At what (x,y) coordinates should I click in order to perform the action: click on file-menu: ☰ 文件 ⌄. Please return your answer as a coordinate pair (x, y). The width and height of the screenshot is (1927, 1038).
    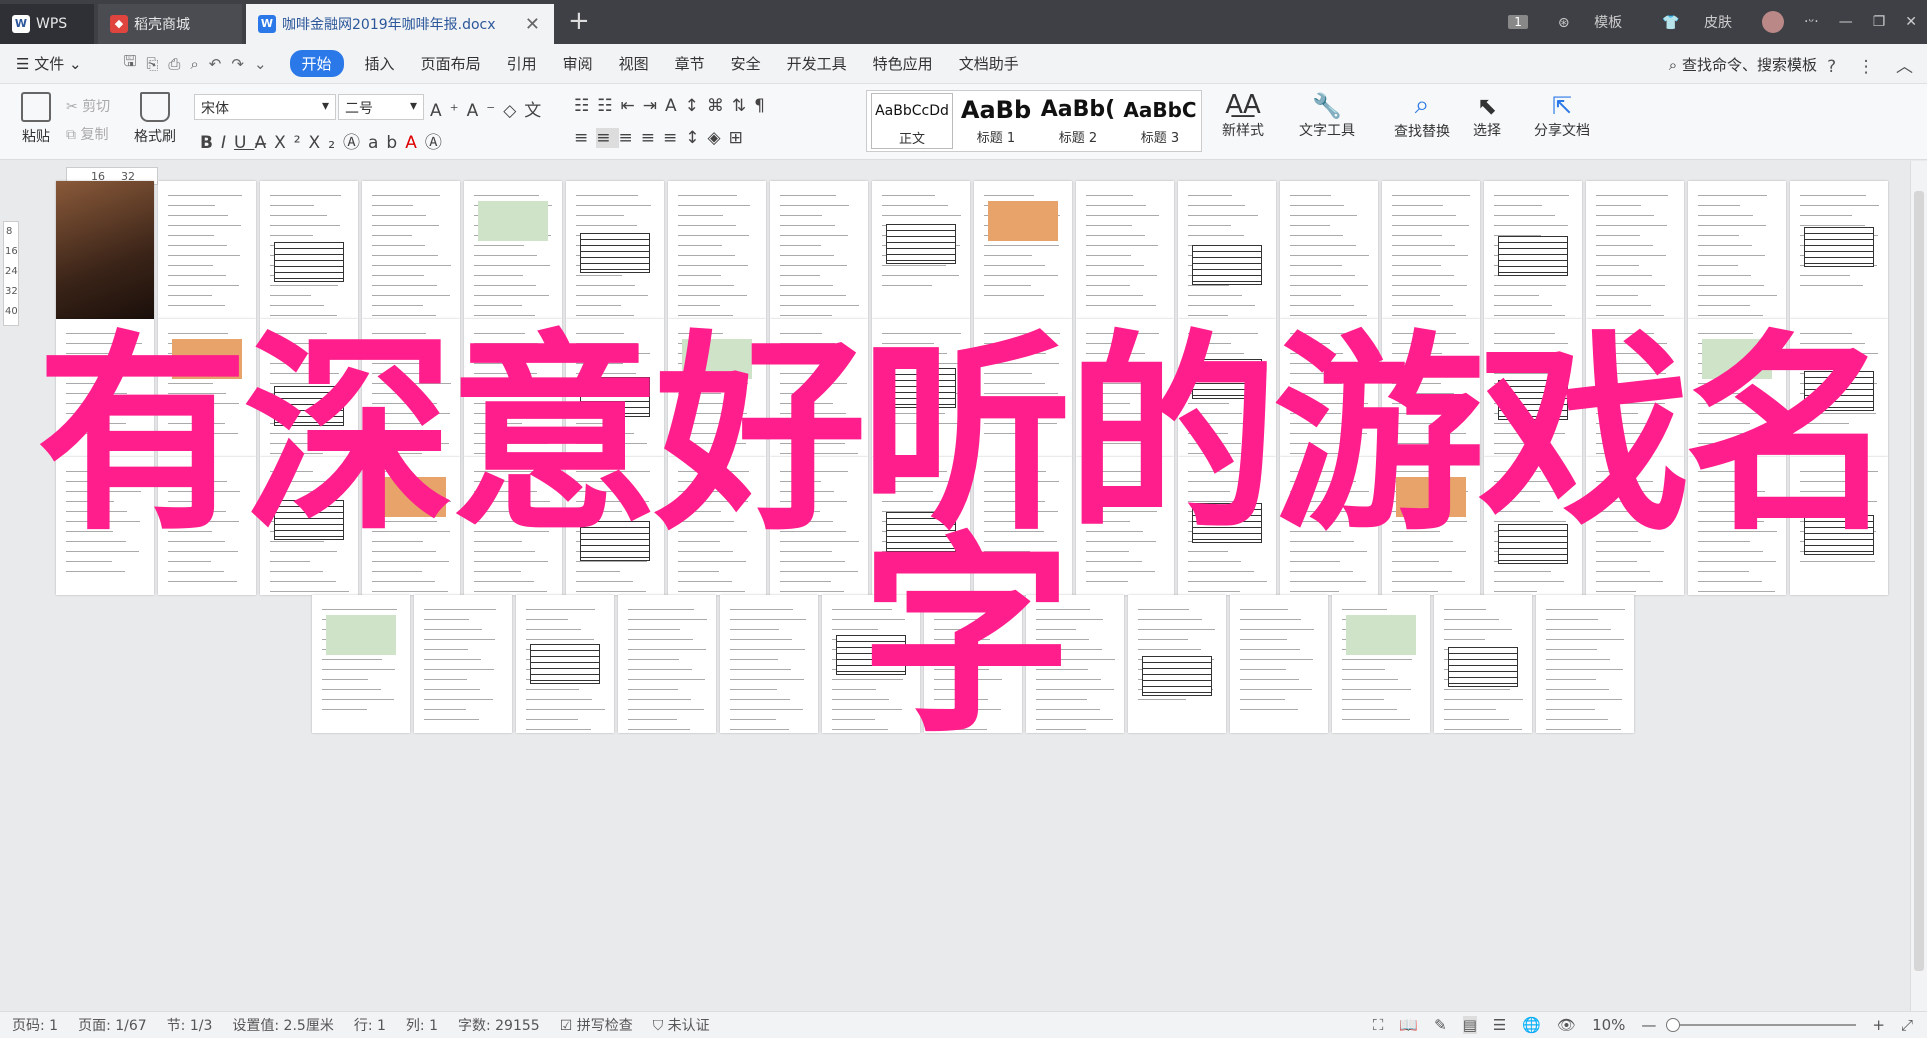
    Looking at the image, I should click on (49, 63).